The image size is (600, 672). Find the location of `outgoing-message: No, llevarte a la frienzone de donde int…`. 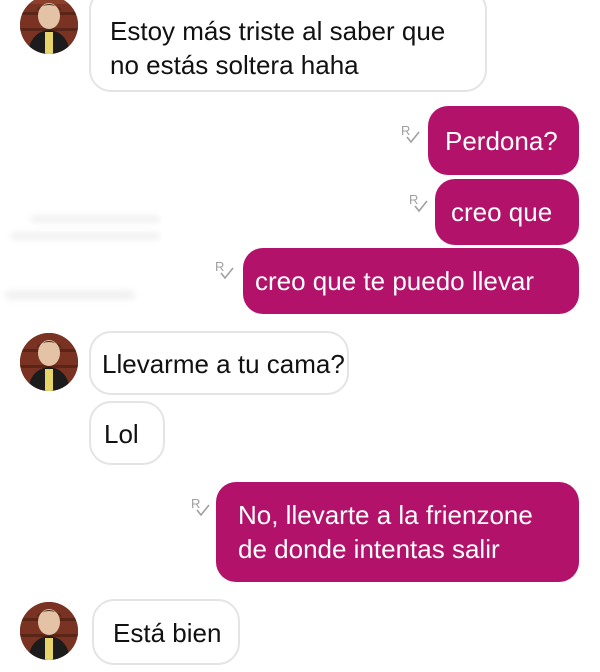

outgoing-message: No, llevarte a la frienzone de donde int… is located at coordinates (397, 532).